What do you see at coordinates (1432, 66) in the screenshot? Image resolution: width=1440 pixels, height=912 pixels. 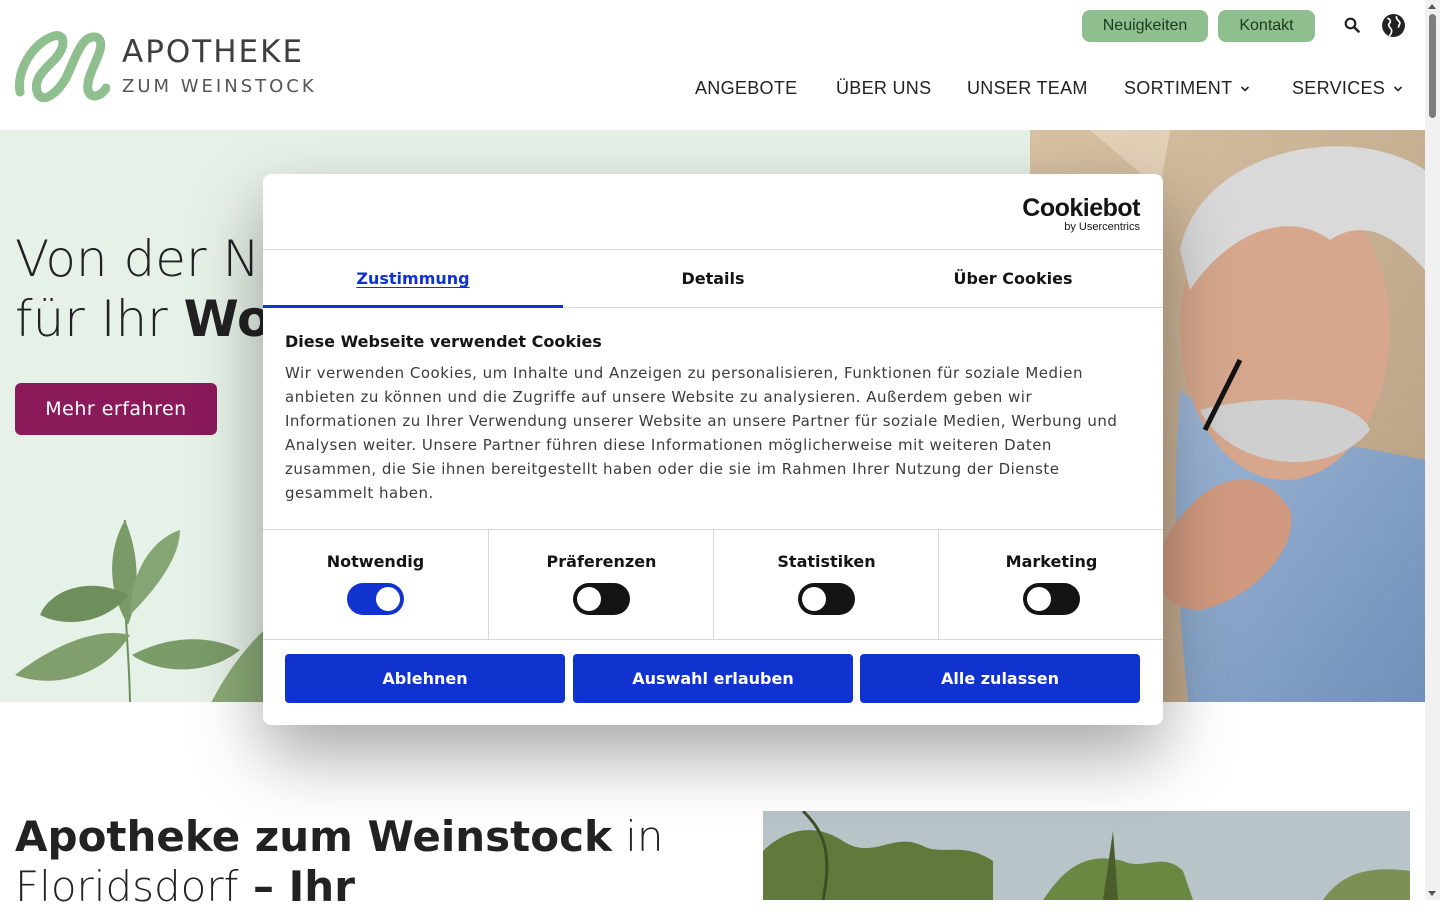 I see `scrollbar-thumb` at bounding box center [1432, 66].